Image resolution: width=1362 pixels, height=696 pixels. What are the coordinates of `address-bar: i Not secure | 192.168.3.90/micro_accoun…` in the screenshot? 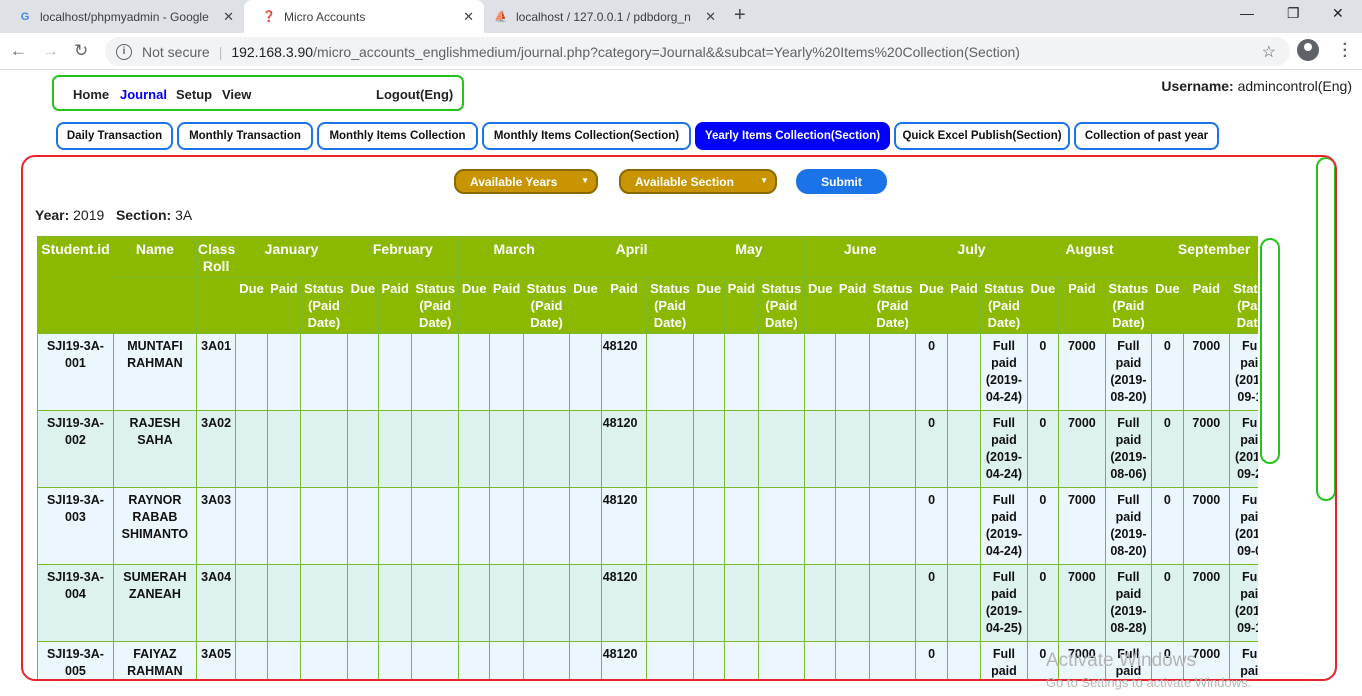 It's located at (697, 51).